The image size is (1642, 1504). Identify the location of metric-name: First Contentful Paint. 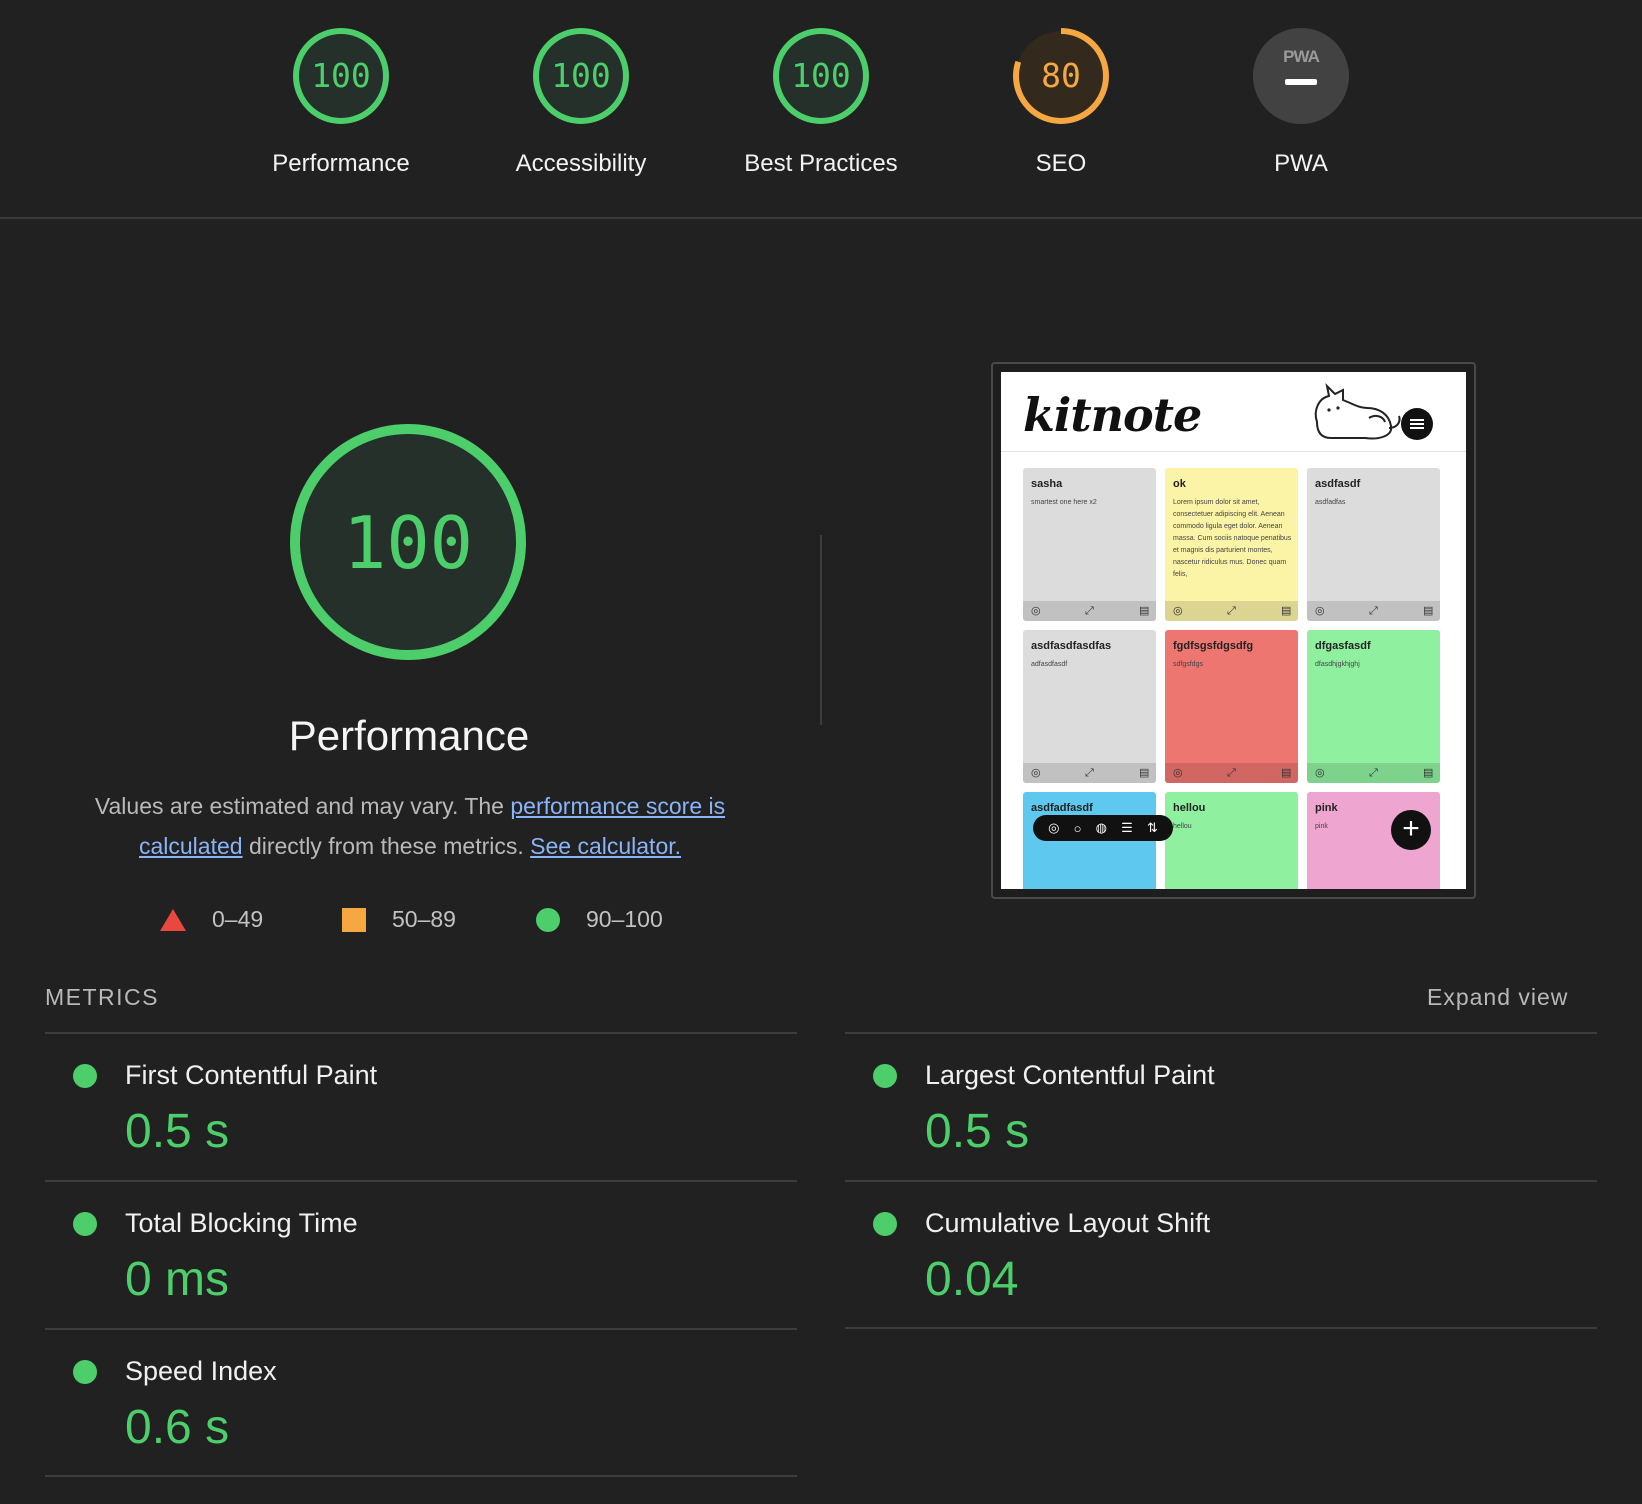
(251, 1075).